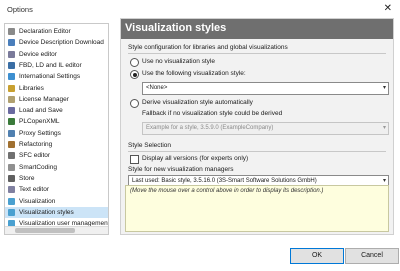 The height and width of the screenshot is (271, 400). Describe the element at coordinates (11, 65) in the screenshot. I see `fbd-icon` at that location.